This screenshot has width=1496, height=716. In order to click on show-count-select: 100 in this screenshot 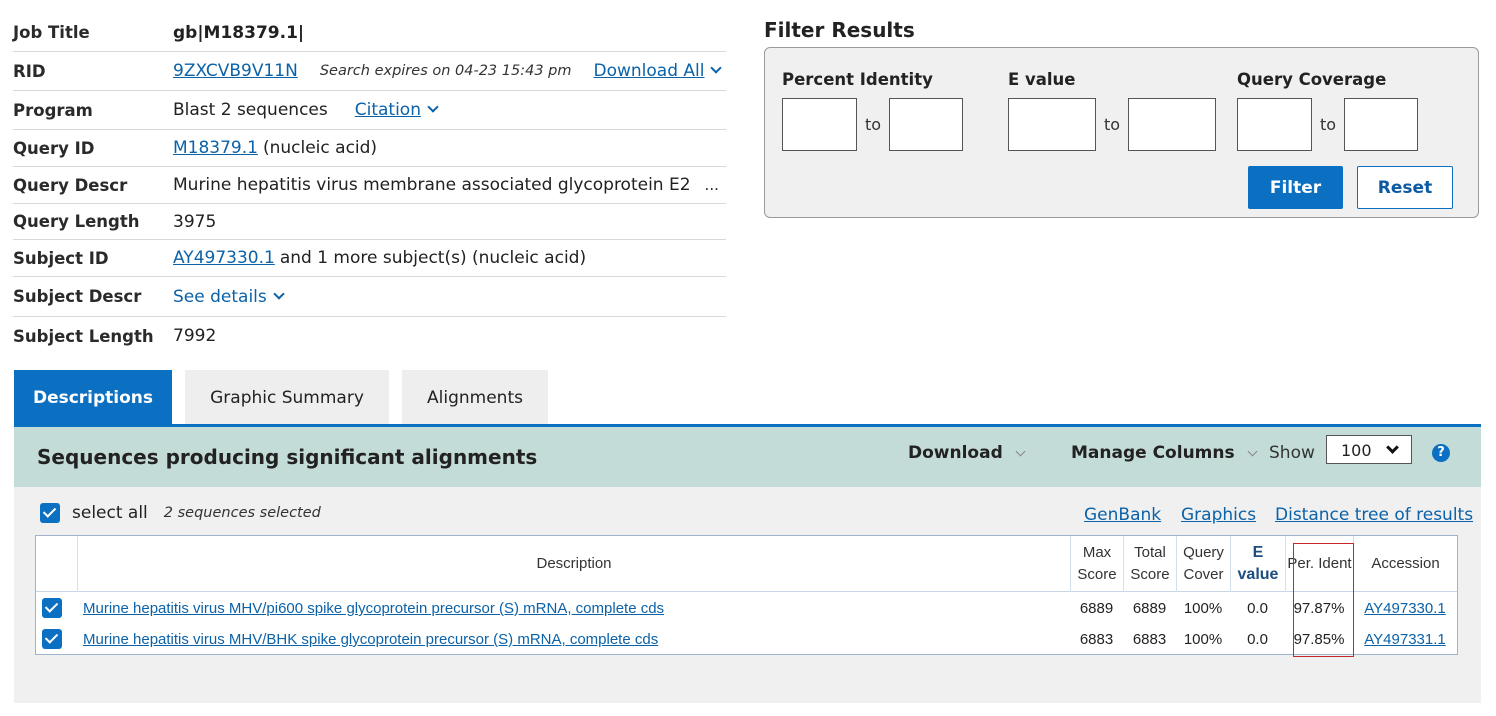, I will do `click(1369, 449)`.